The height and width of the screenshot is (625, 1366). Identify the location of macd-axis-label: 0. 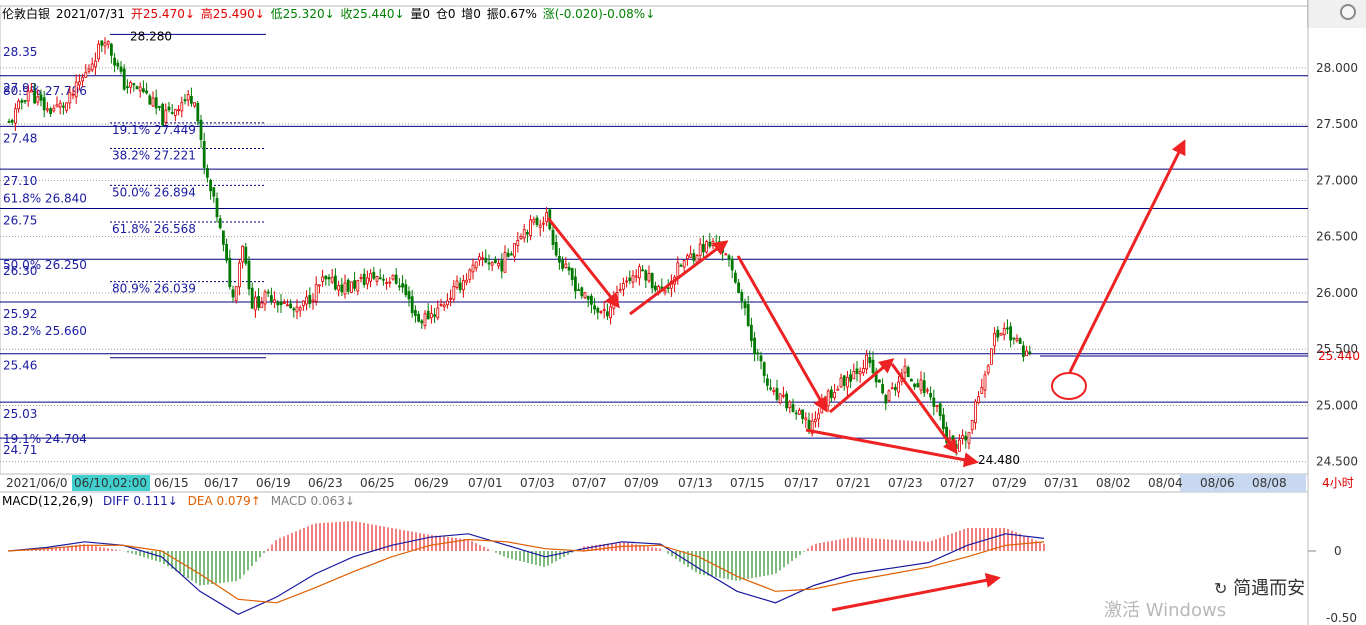
(1338, 551).